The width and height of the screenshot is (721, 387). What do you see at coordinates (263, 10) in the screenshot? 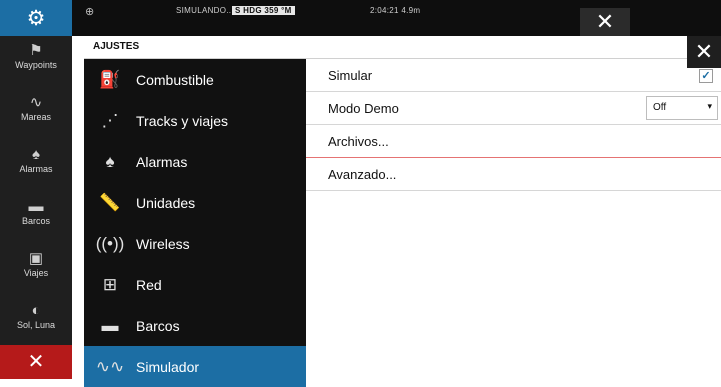
I see `heading-readout: S HDG 359 °M` at bounding box center [263, 10].